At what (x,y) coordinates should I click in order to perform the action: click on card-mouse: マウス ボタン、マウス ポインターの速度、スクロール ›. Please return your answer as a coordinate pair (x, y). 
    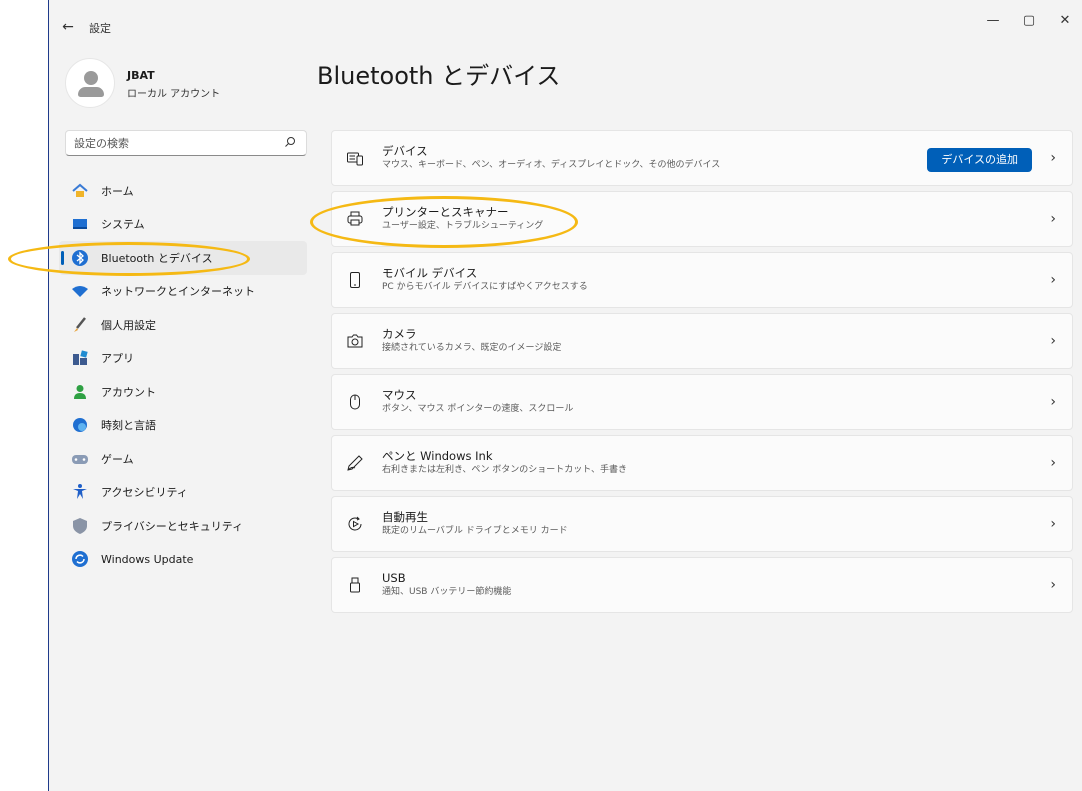
    Looking at the image, I should click on (702, 402).